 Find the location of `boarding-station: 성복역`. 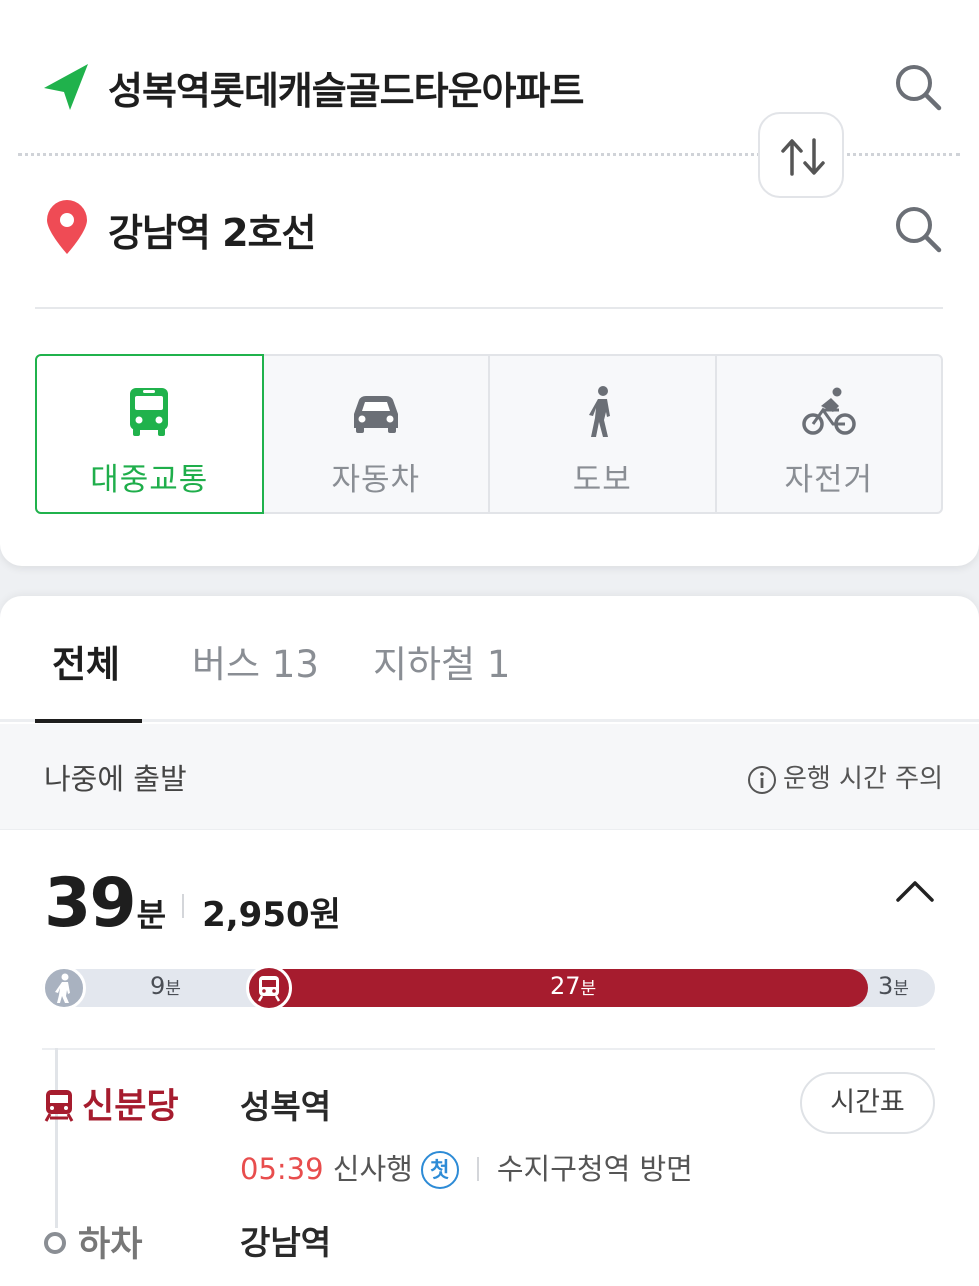

boarding-station: 성복역 is located at coordinates (285, 1104).